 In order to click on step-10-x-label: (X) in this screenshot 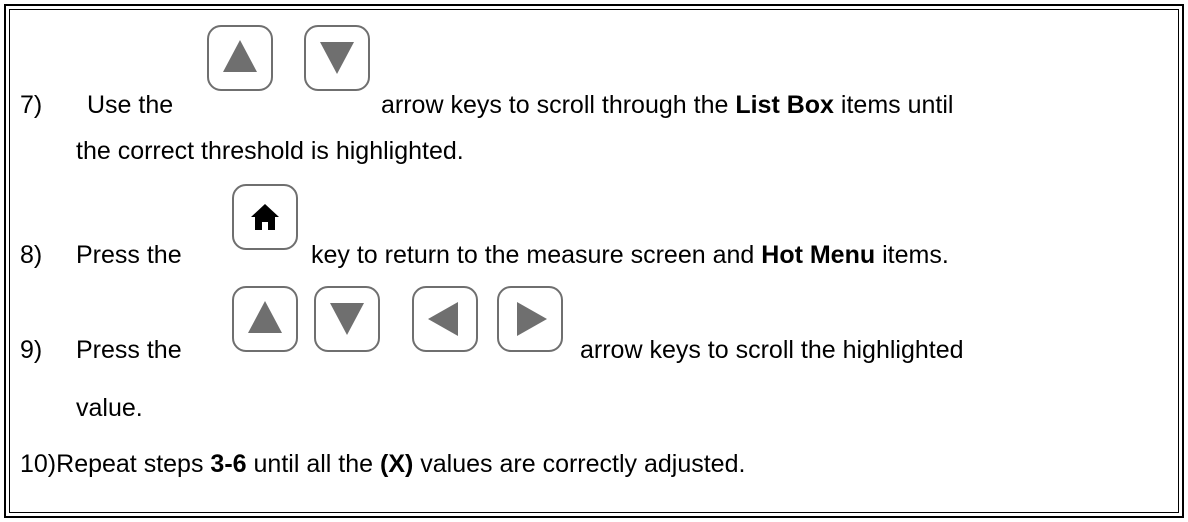, I will do `click(397, 464)`.